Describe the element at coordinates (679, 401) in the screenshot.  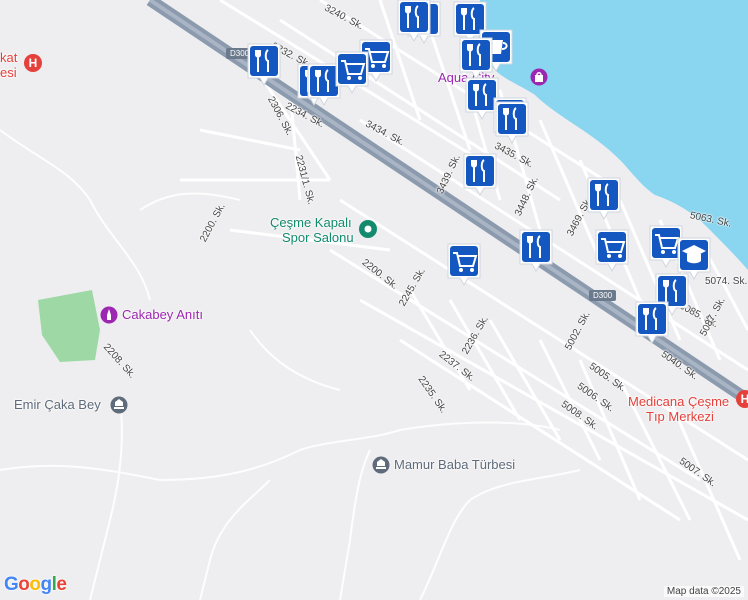
I see `place-label: Medicana Çeşme` at that location.